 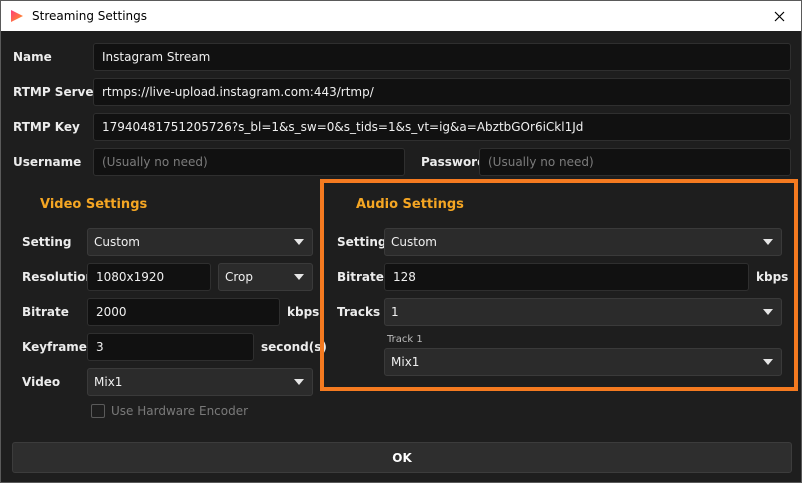 What do you see at coordinates (130, 277) in the screenshot?
I see `resolution-value: 1080x1920` at bounding box center [130, 277].